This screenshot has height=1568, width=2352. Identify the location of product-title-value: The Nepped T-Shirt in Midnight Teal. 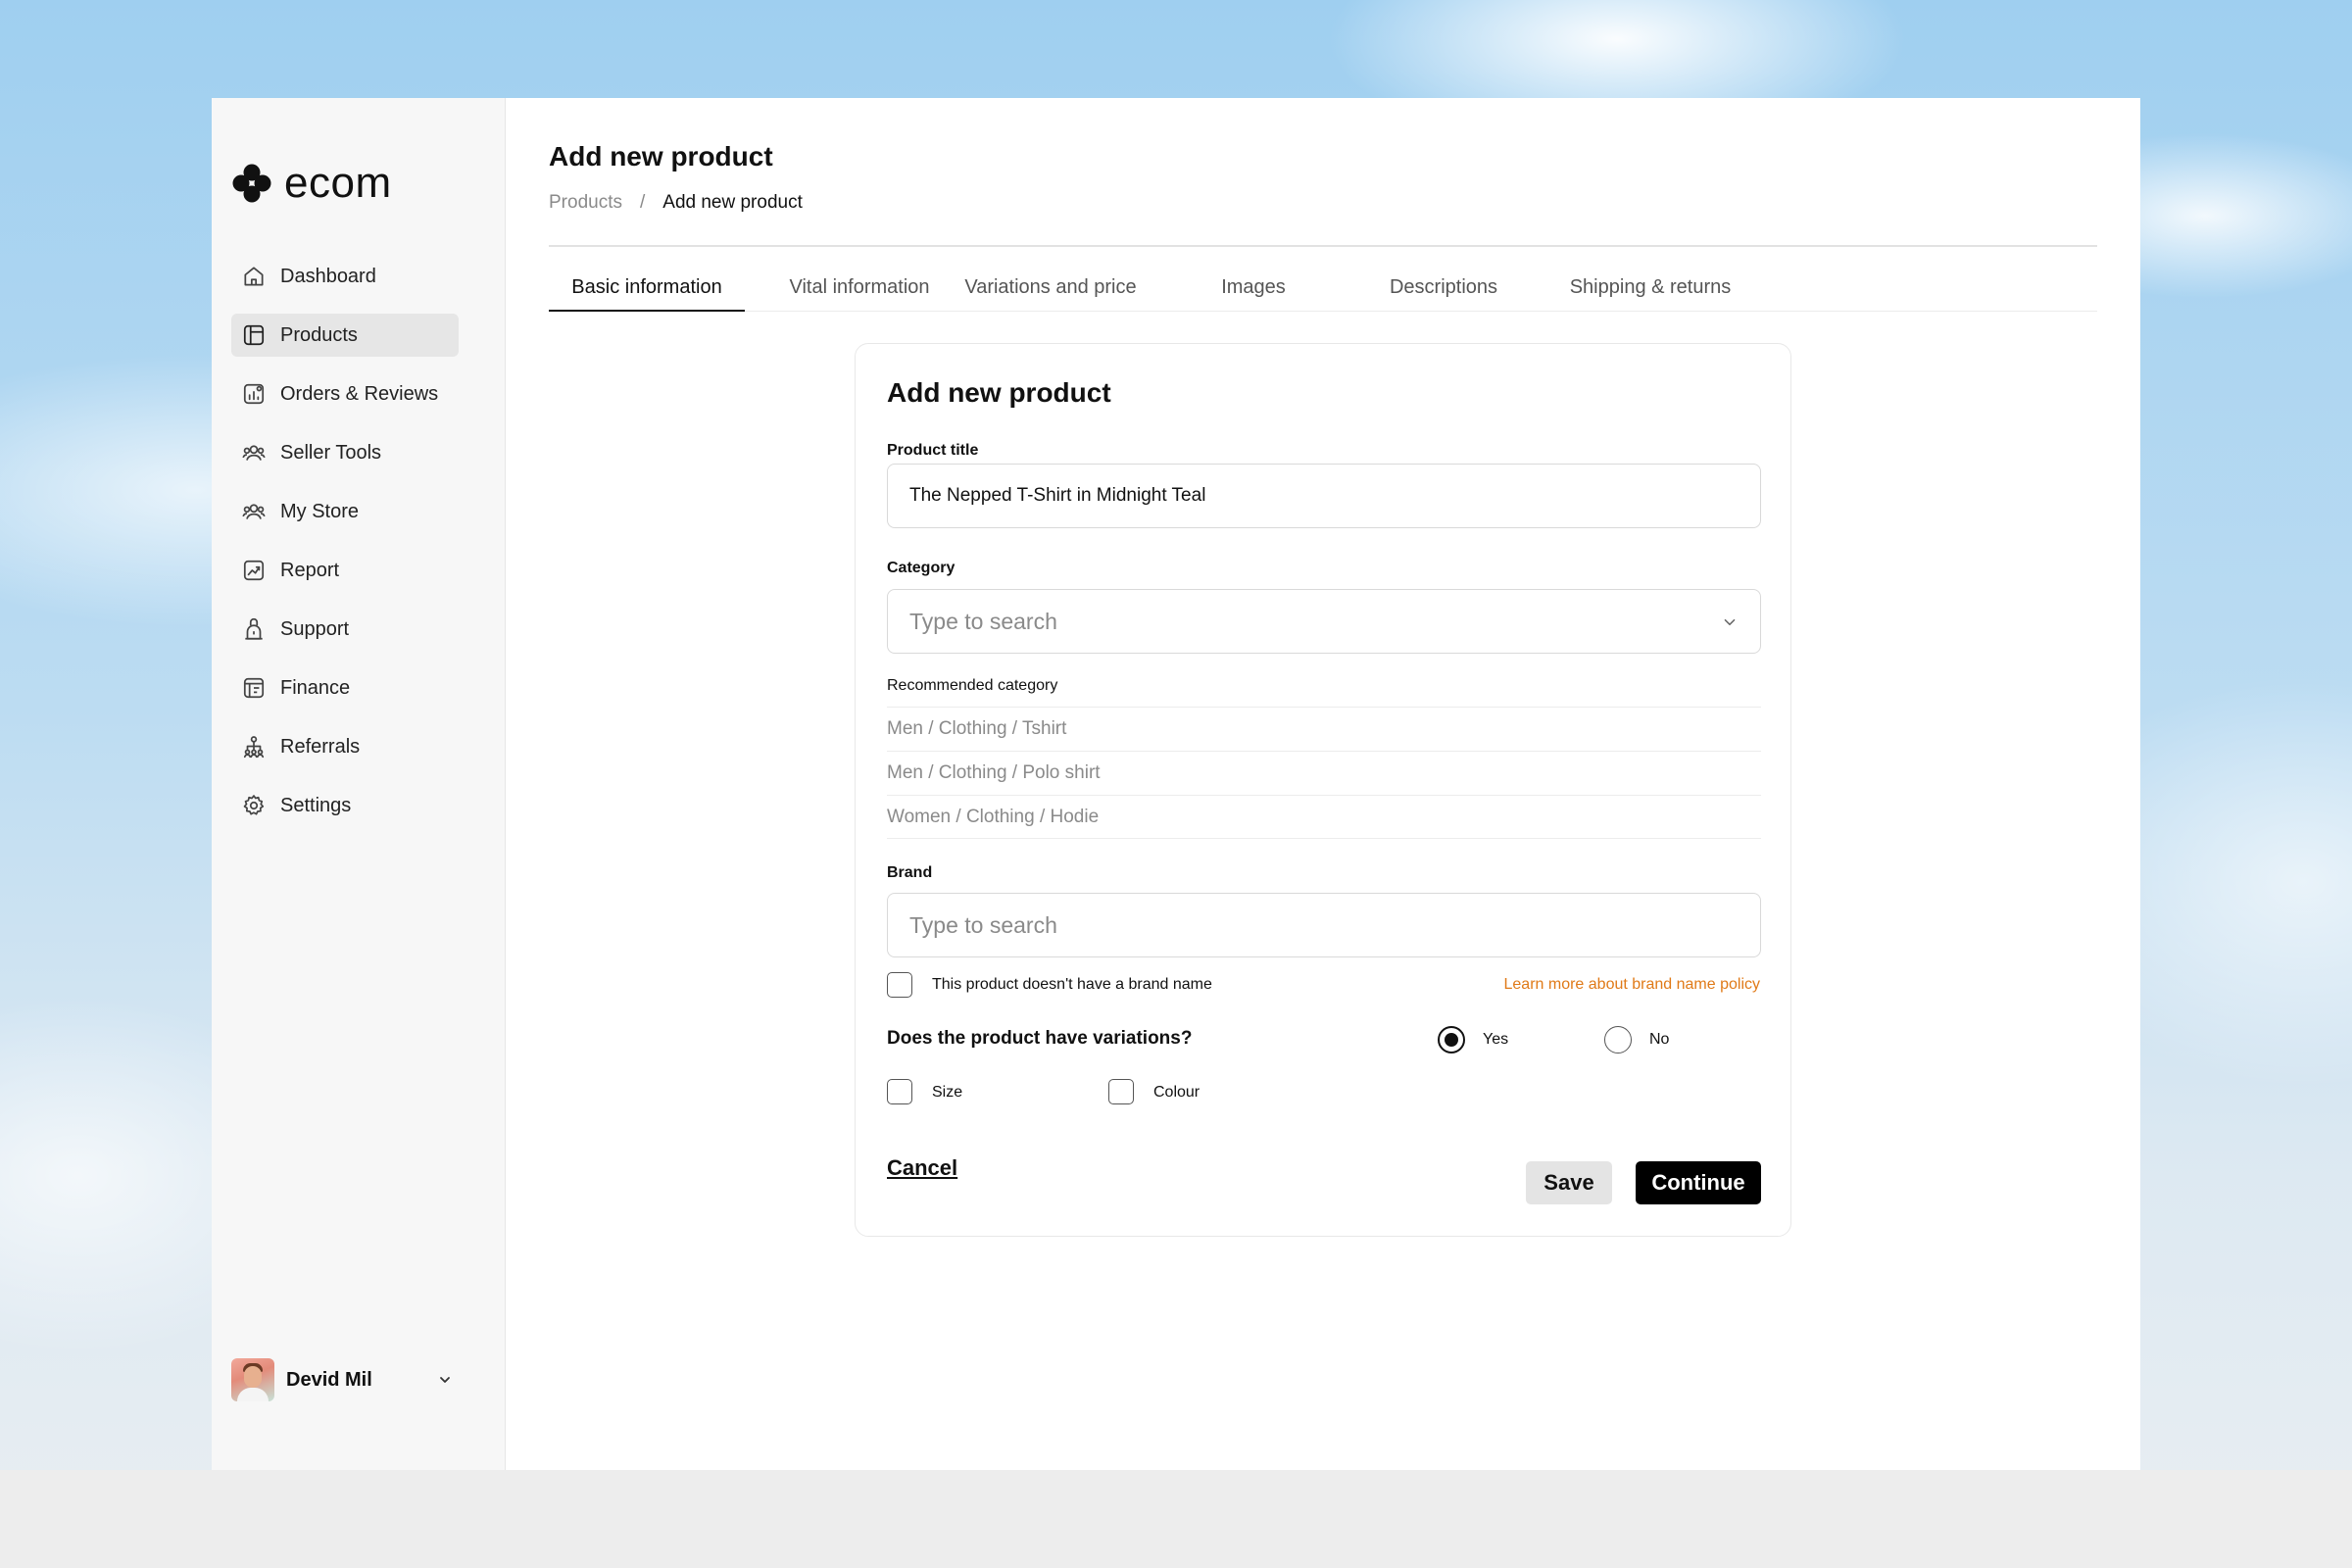
(1057, 495).